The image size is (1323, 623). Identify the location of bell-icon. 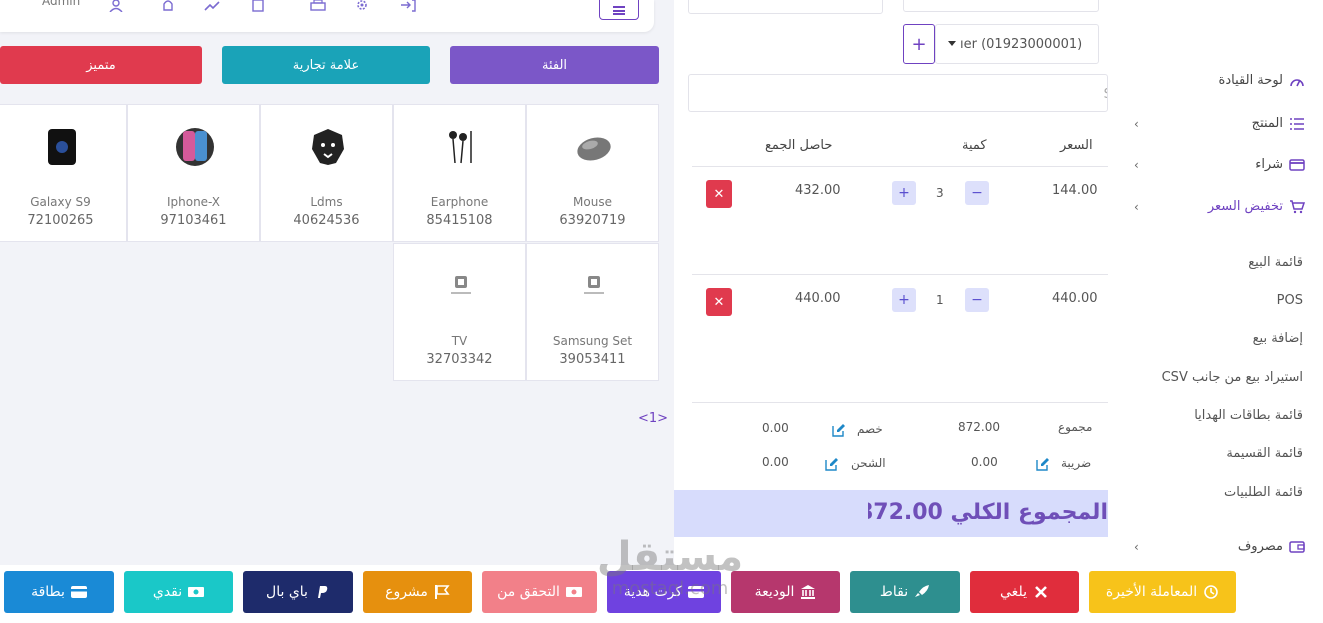
(169, 6).